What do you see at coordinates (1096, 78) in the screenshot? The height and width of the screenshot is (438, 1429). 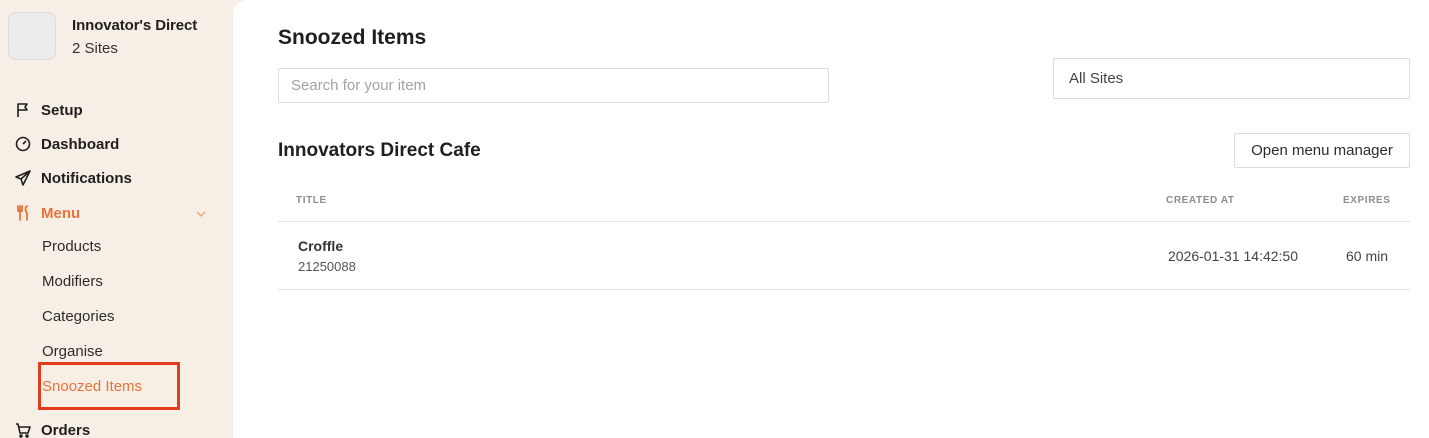 I see `site-filter-value: All Sites` at bounding box center [1096, 78].